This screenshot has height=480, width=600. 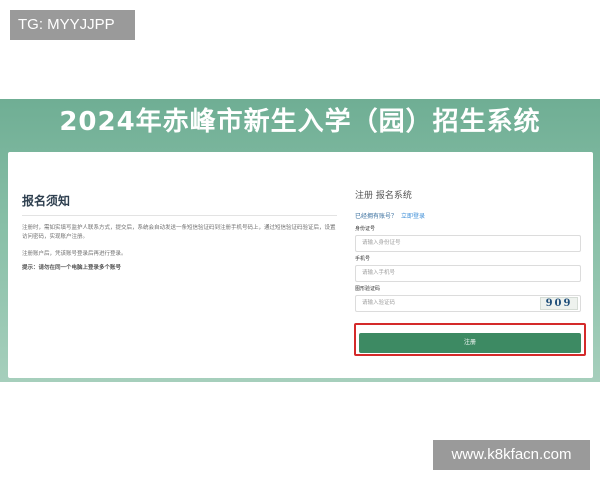 What do you see at coordinates (469, 215) in the screenshot?
I see `account-prompt: 已经拥有账号？ 立即登录` at bounding box center [469, 215].